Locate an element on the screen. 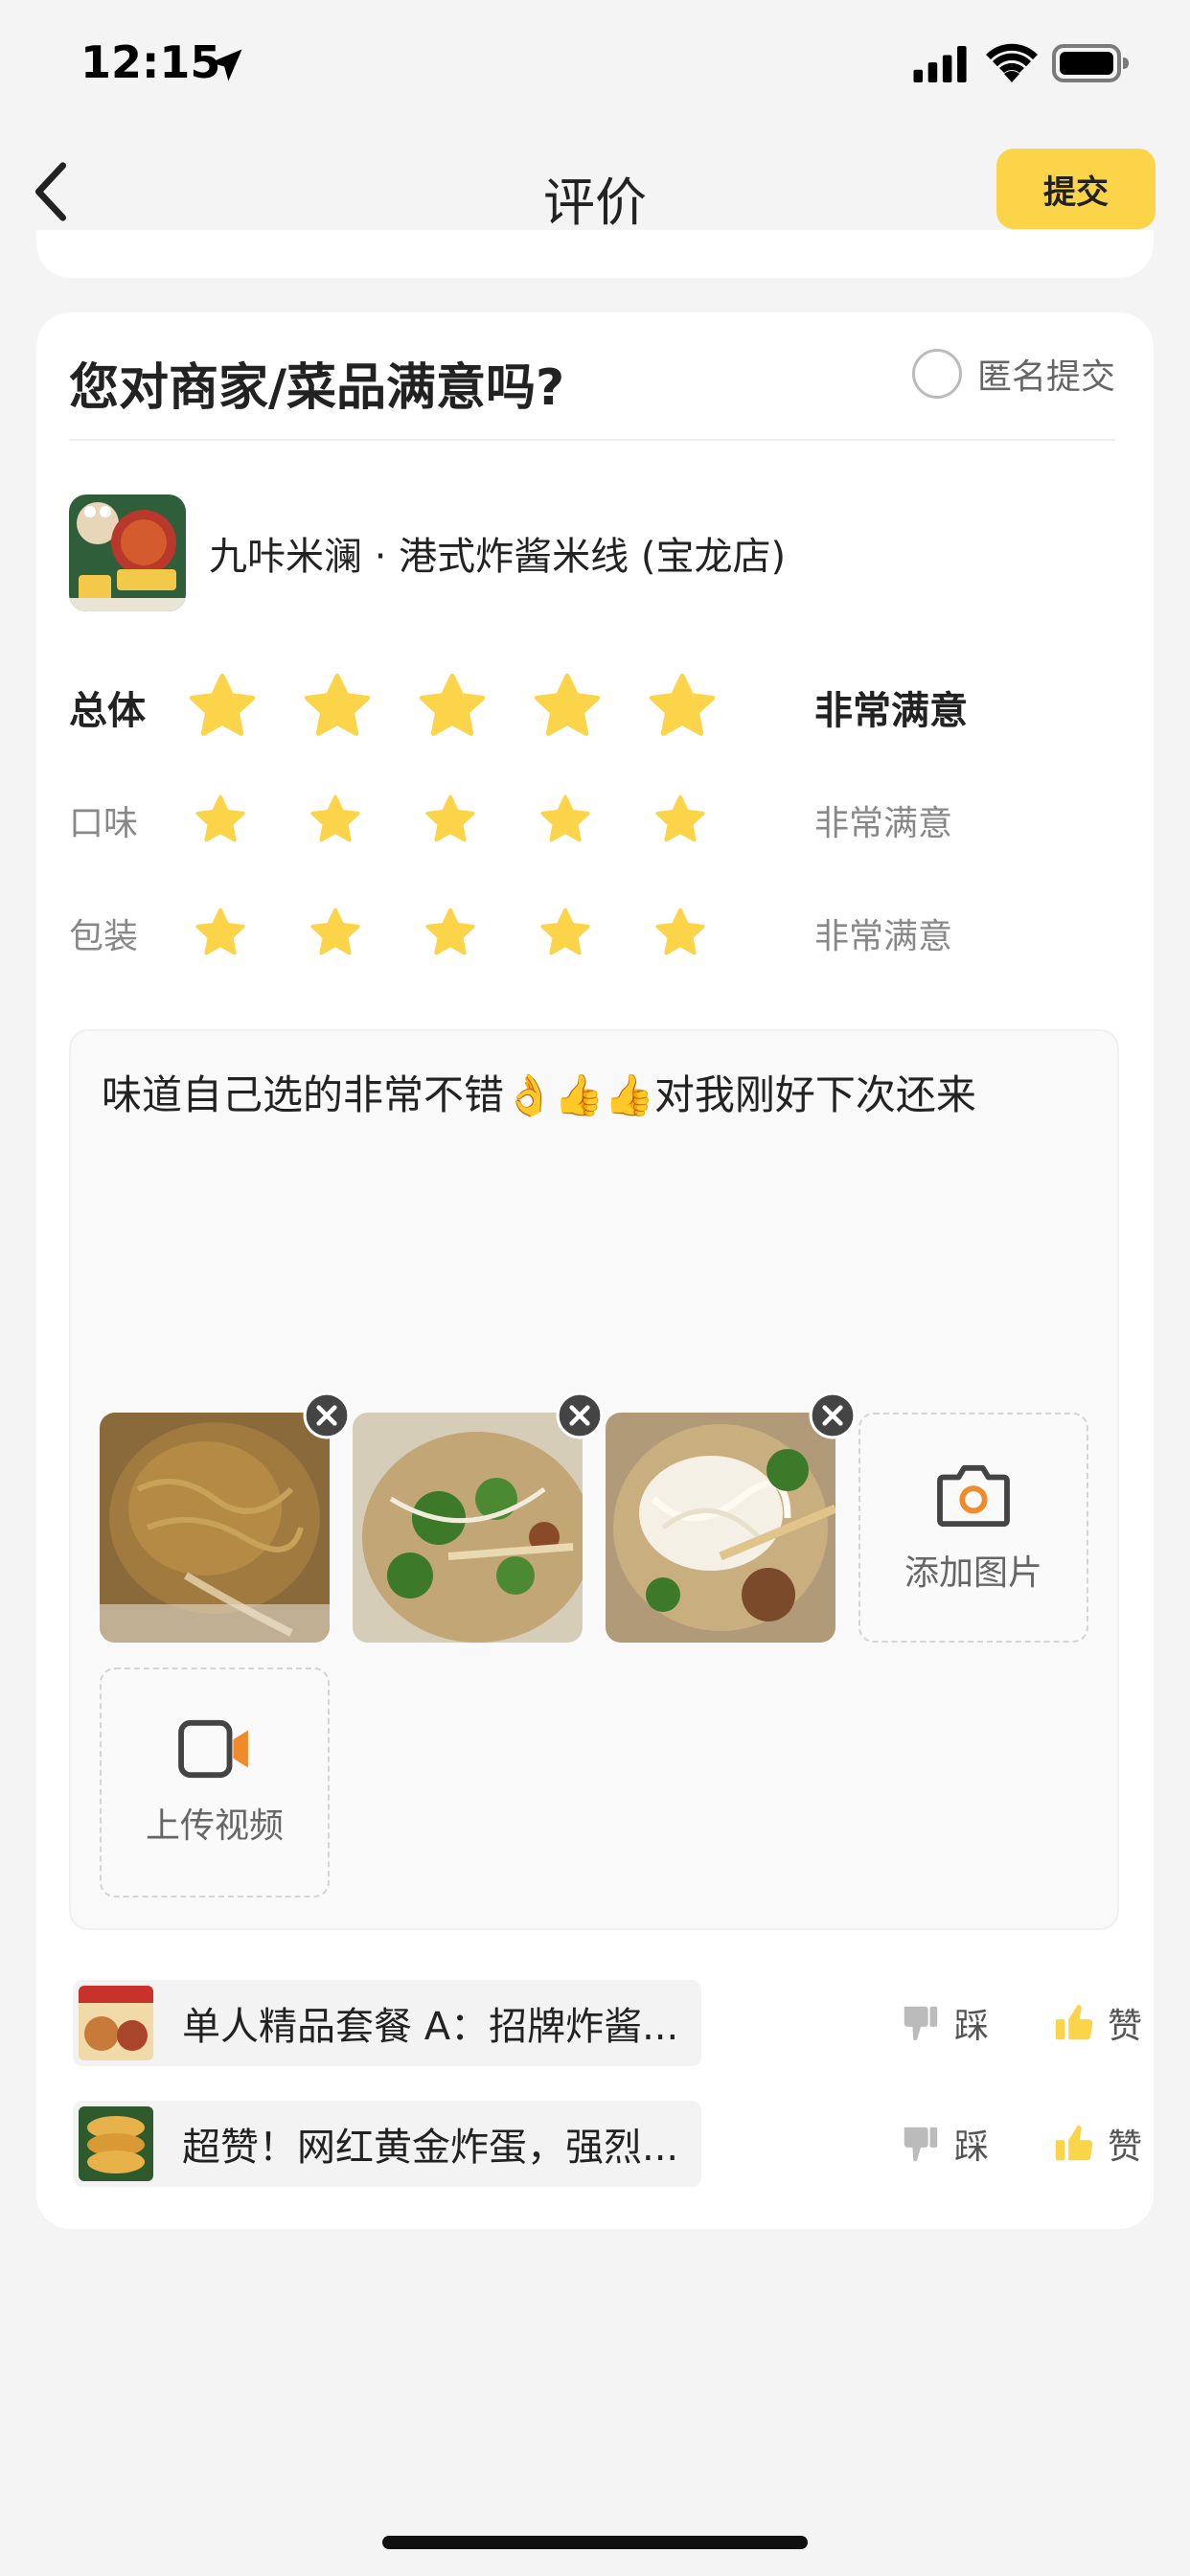 This screenshot has height=2576, width=1190. submit-button: 提交 is located at coordinates (1076, 189).